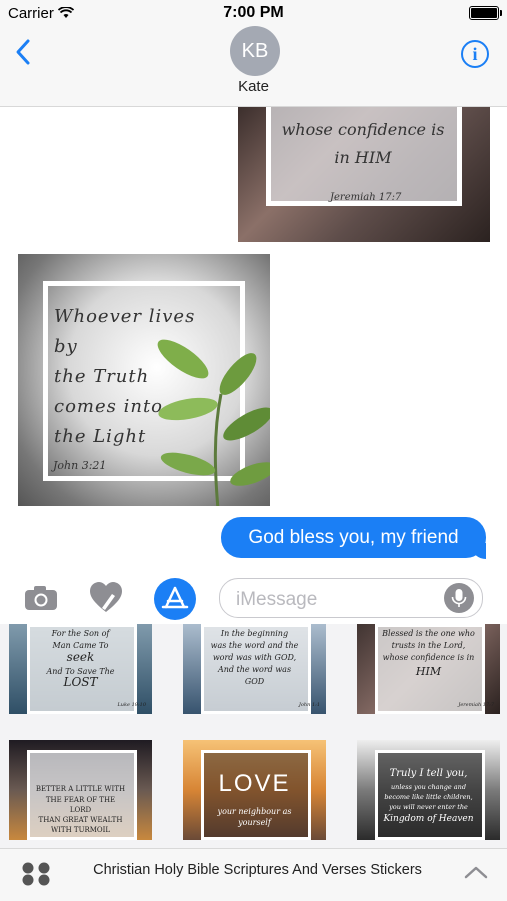 Image resolution: width=507 pixels, height=901 pixels. What do you see at coordinates (366, 197) in the screenshot?
I see `sticker-verse-reference: Jeremiah 17:7` at bounding box center [366, 197].